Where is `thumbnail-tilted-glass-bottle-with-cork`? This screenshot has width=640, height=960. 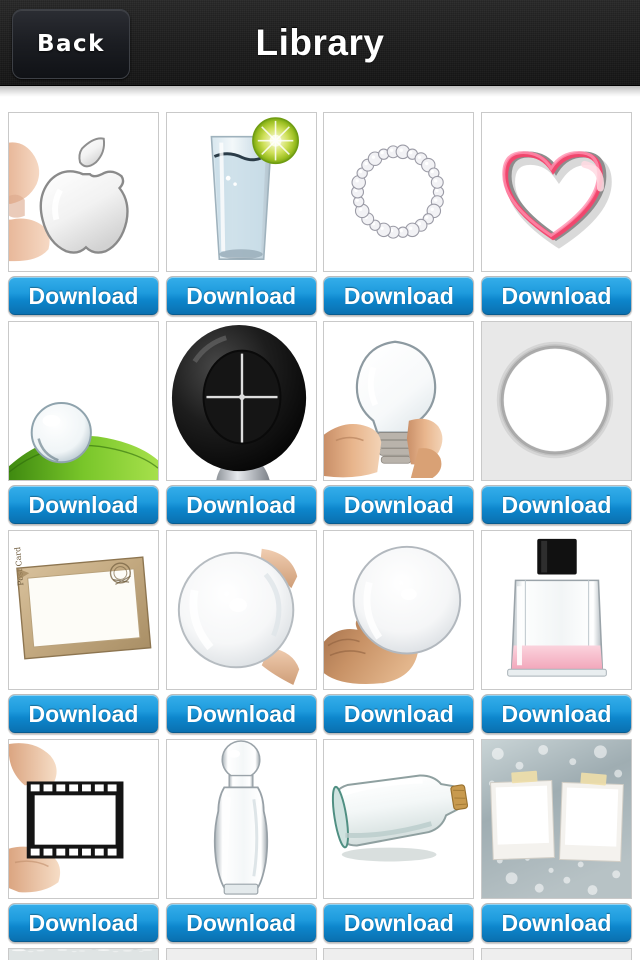 thumbnail-tilted-glass-bottle-with-cork is located at coordinates (399, 819).